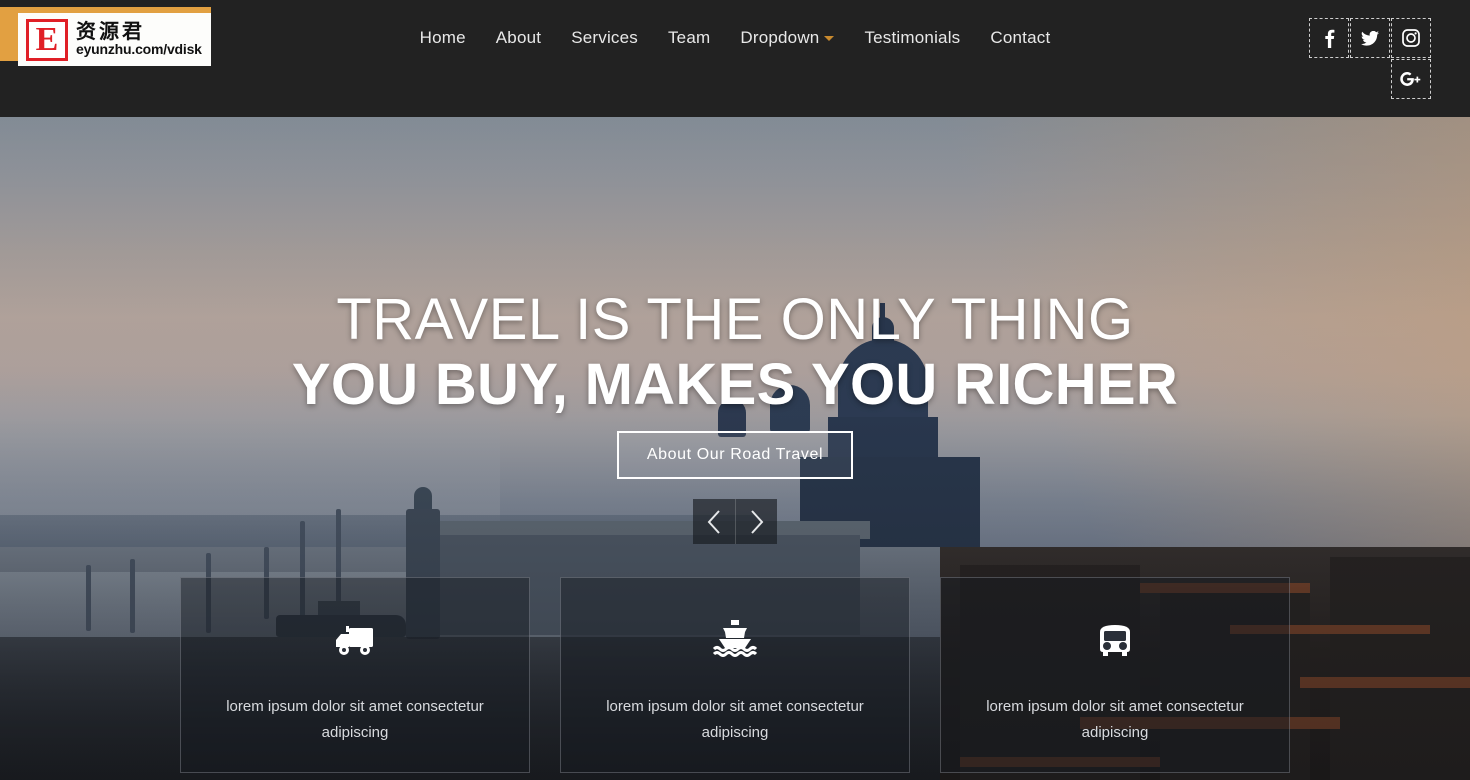 Image resolution: width=1470 pixels, height=780 pixels. I want to click on site-logo-watermark: E 资源君 eyunzhu.com/vdisk, so click(105, 33).